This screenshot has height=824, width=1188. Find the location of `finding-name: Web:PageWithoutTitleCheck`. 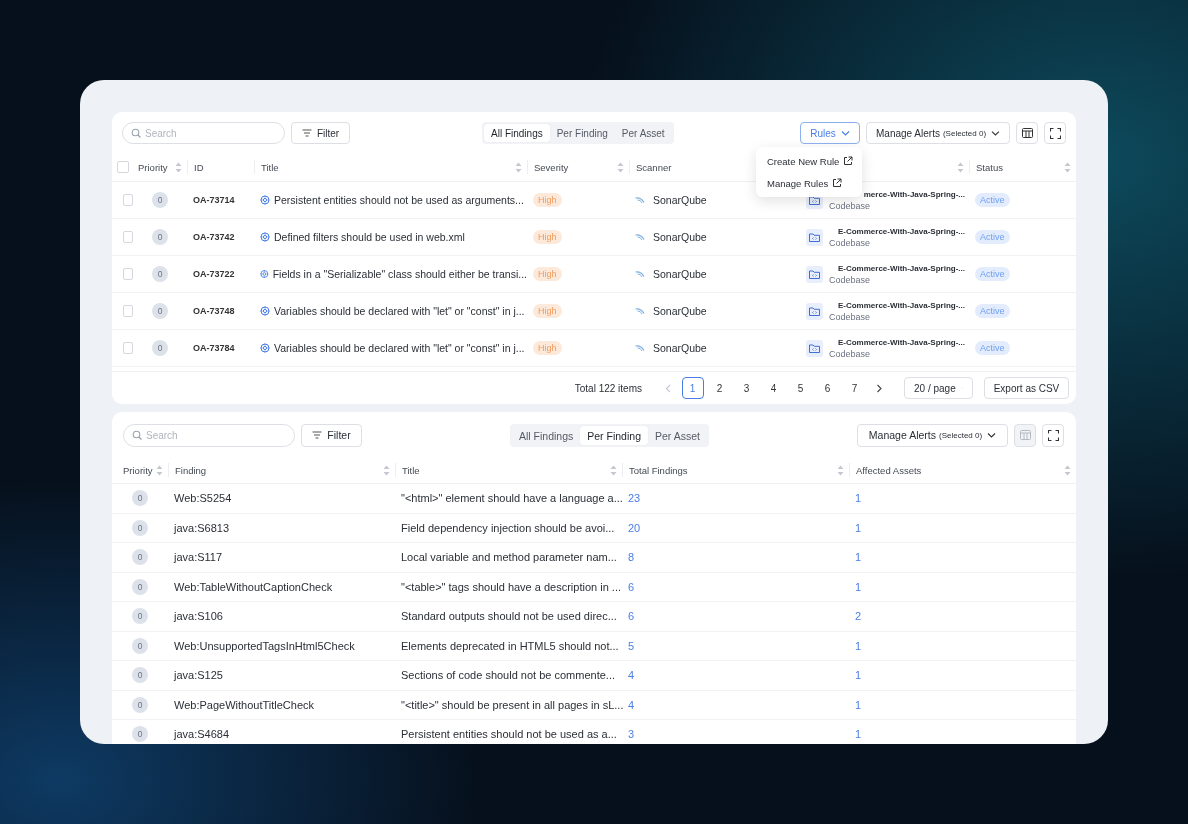

finding-name: Web:PageWithoutTitleCheck is located at coordinates (244, 704).